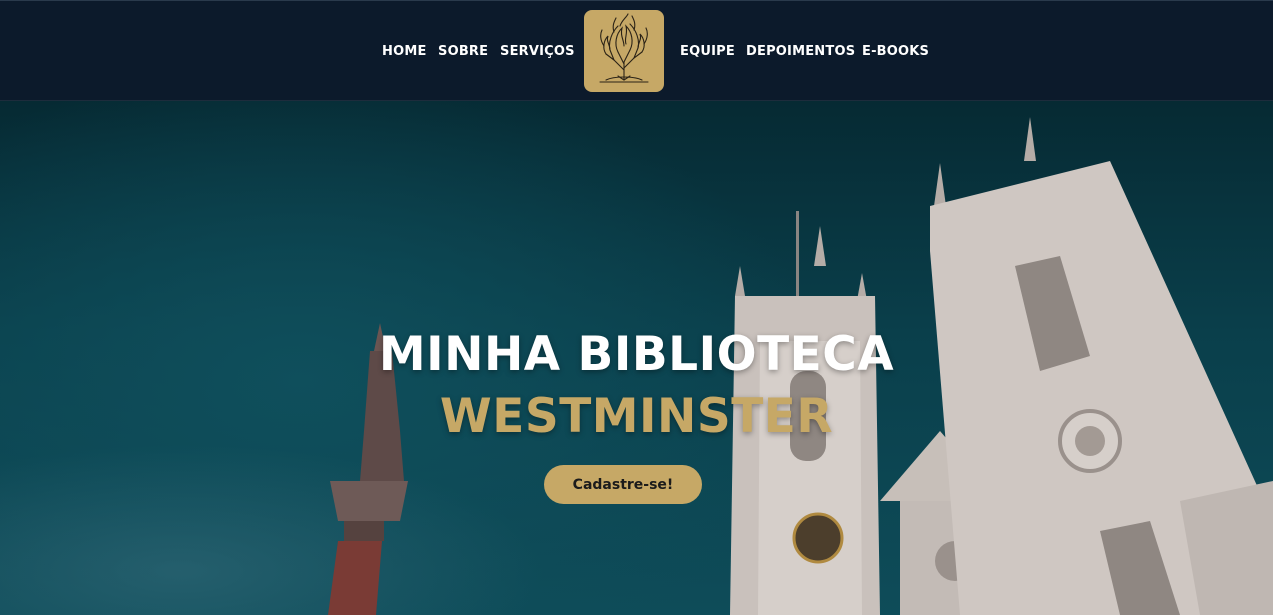 The width and height of the screenshot is (1273, 615). I want to click on nav-link-servicos: SERVIÇOS, so click(537, 51).